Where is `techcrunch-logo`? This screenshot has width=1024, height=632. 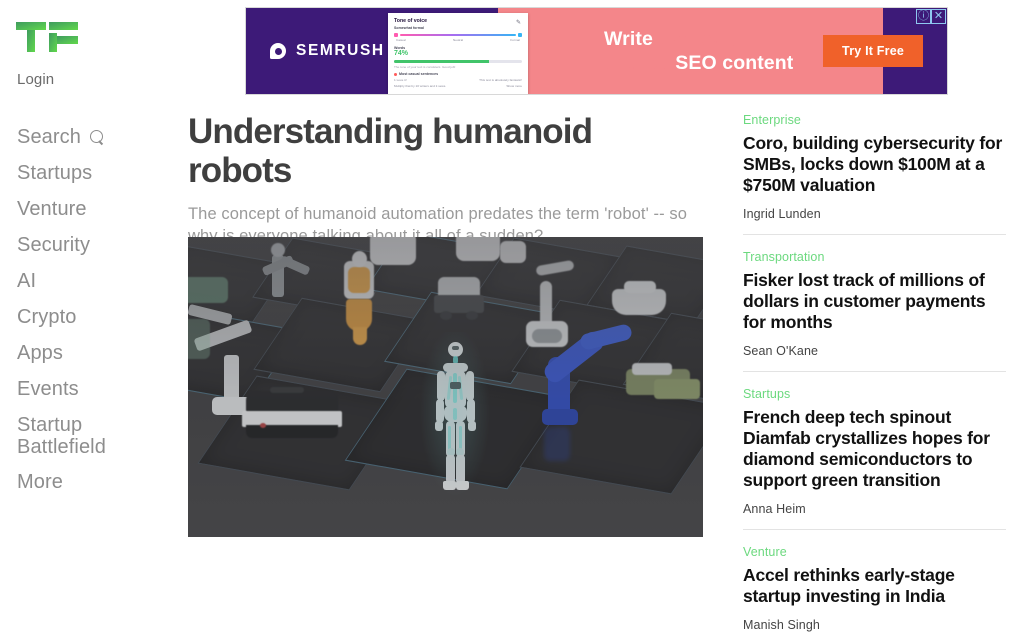 techcrunch-logo is located at coordinates (47, 37).